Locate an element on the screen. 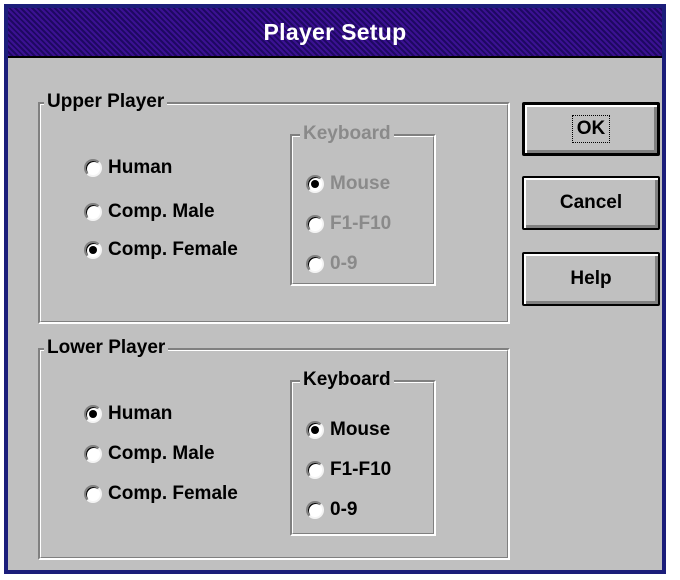  upper-keyboard-radio-0-9: 0-9 is located at coordinates (331, 264).